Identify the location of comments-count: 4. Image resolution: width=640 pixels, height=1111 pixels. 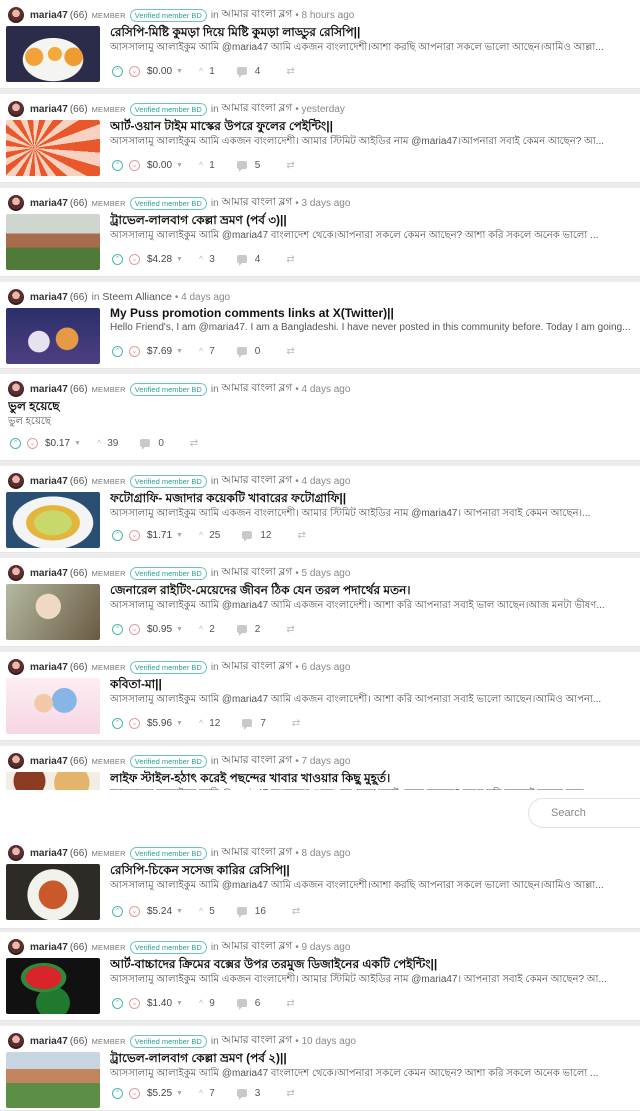
(248, 72).